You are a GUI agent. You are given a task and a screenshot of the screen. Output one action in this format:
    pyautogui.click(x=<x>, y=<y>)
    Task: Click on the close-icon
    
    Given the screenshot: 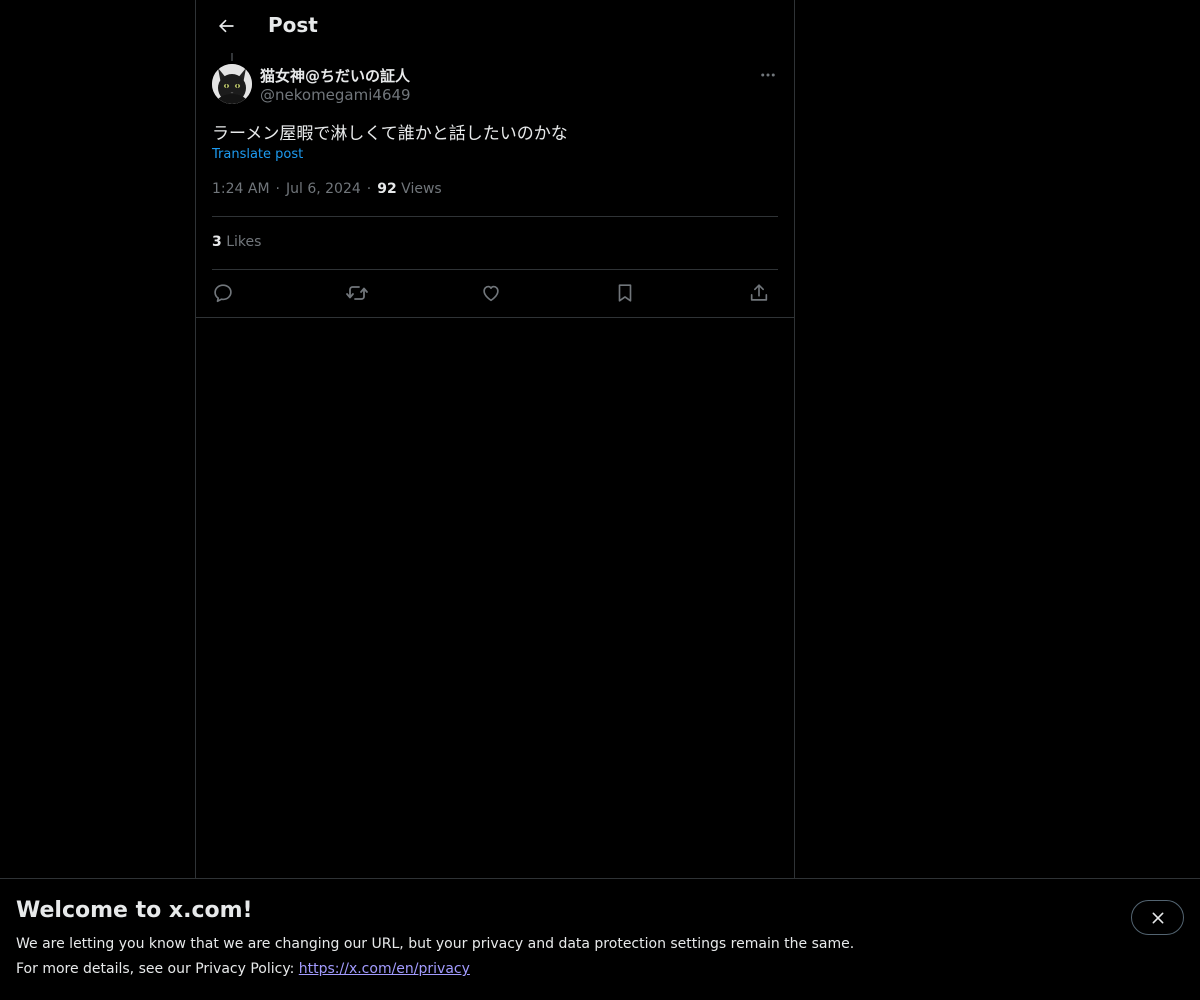 What is the action you would take?
    pyautogui.click(x=1157, y=917)
    